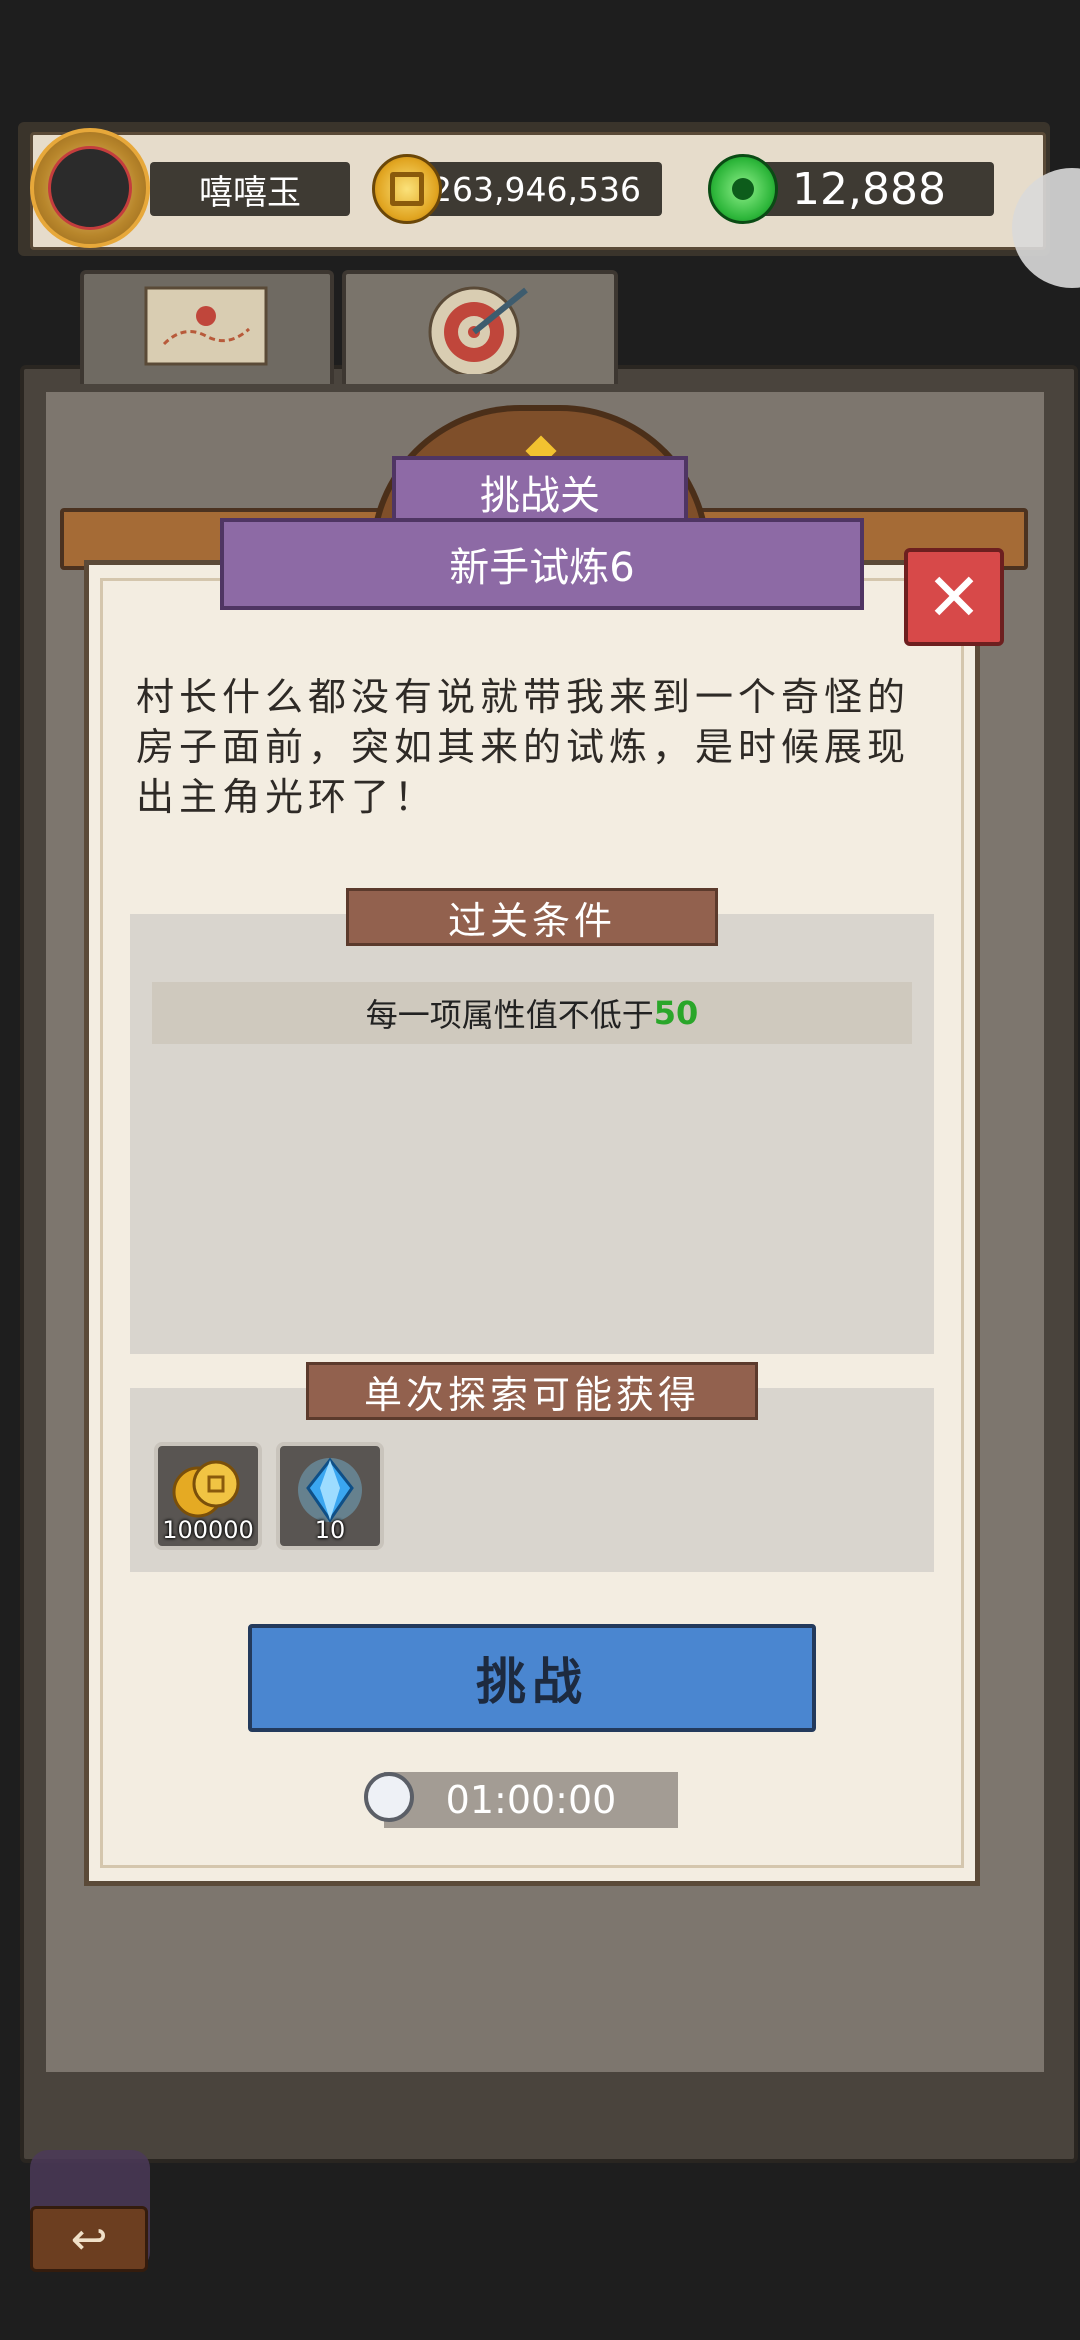 This screenshot has height=2340, width=1080. I want to click on condition-text: 每一项属性值不低于, so click(509, 1015).